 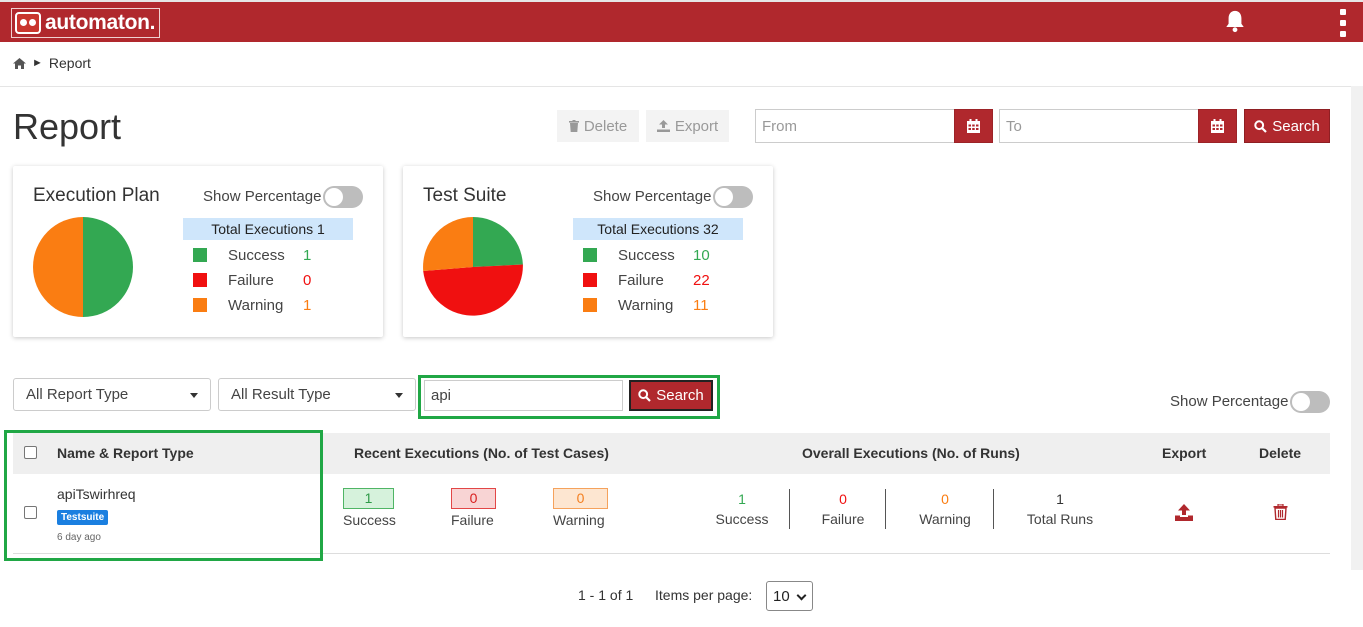 I want to click on to-date-input: To, so click(x=1099, y=126).